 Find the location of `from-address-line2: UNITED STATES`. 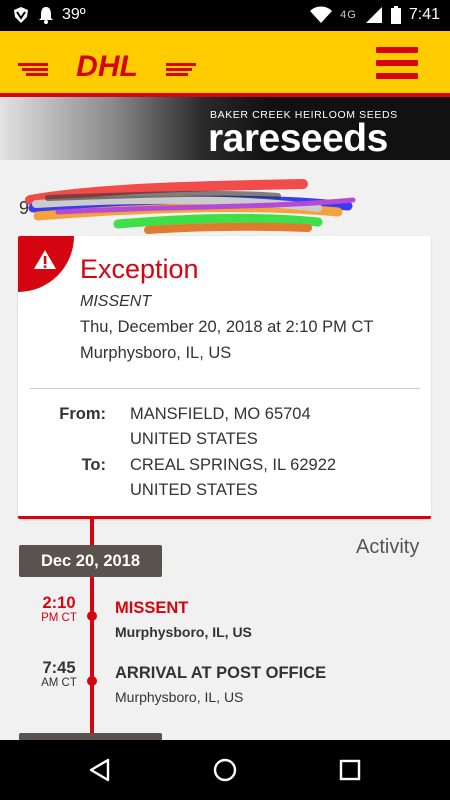

from-address-line2: UNITED STATES is located at coordinates (194, 439).